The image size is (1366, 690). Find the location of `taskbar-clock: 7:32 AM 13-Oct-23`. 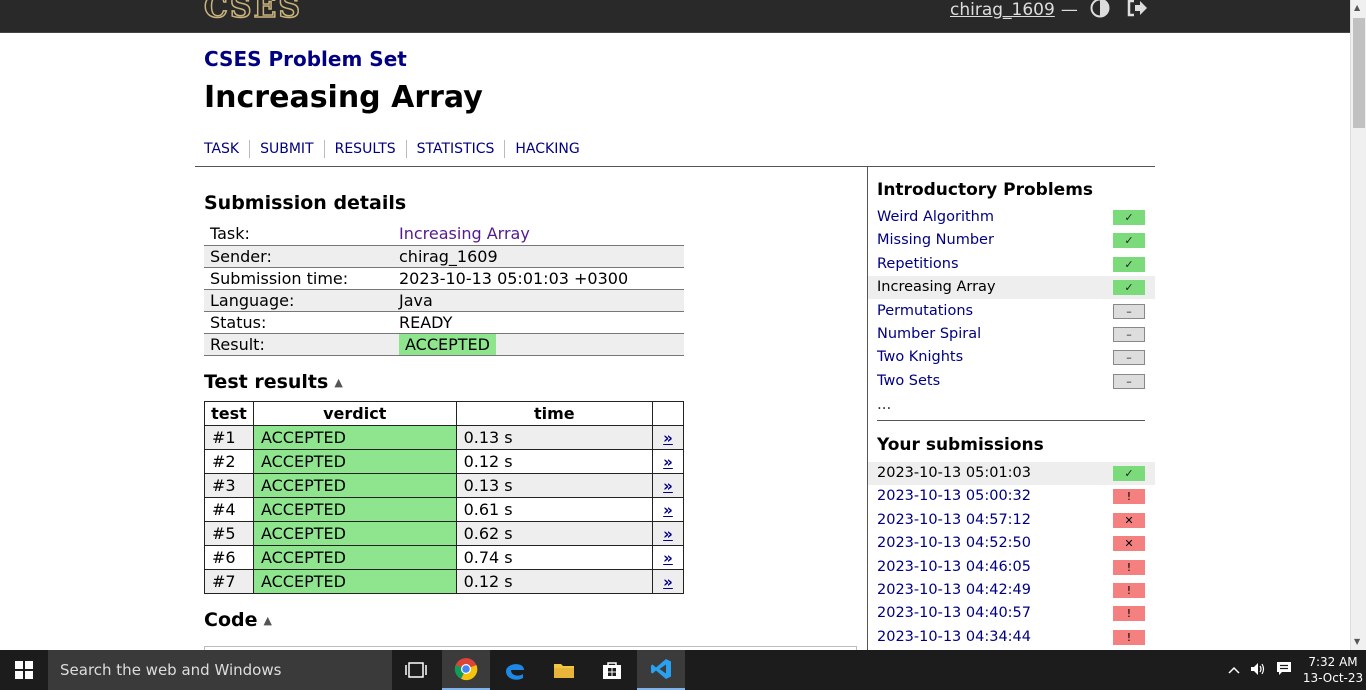

taskbar-clock: 7:32 AM 13-Oct-23 is located at coordinates (1333, 670).